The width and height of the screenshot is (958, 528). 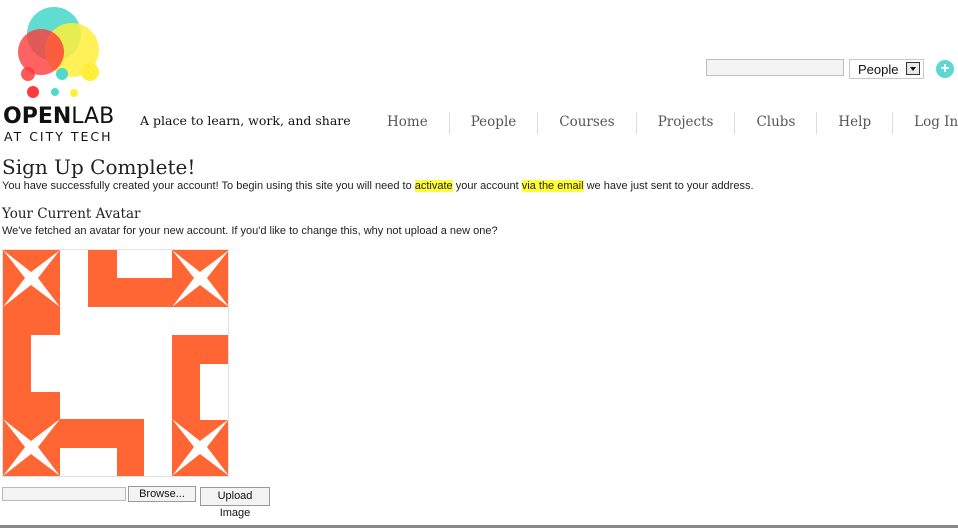 I want to click on nav-item-login: Log In, so click(x=925, y=123).